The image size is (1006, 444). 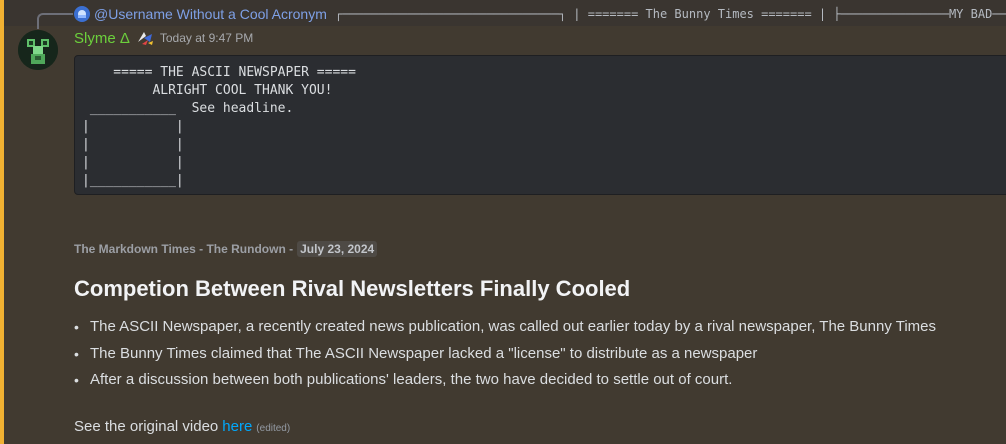 I want to click on footer-line: See the original video here (edited), so click(x=182, y=426).